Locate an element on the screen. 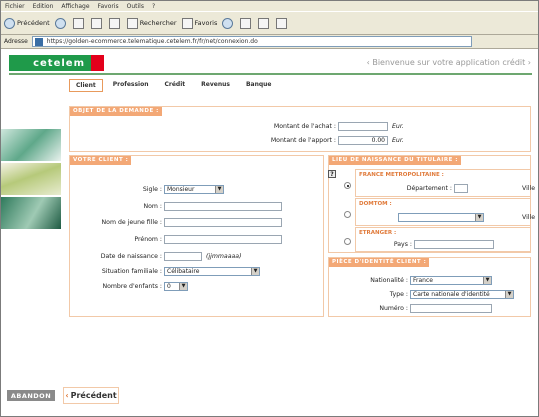 This screenshot has height=417, width=539. achat-unit: Eur. is located at coordinates (398, 126).